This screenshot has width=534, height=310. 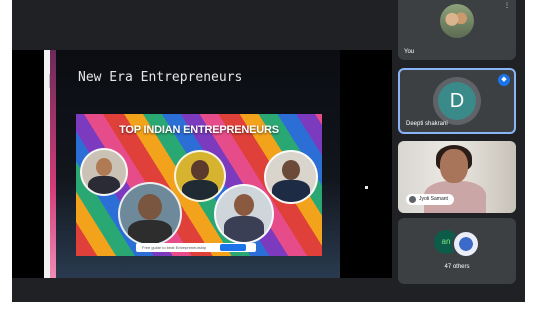 What do you see at coordinates (409, 52) in the screenshot?
I see `participant-name: You` at bounding box center [409, 52].